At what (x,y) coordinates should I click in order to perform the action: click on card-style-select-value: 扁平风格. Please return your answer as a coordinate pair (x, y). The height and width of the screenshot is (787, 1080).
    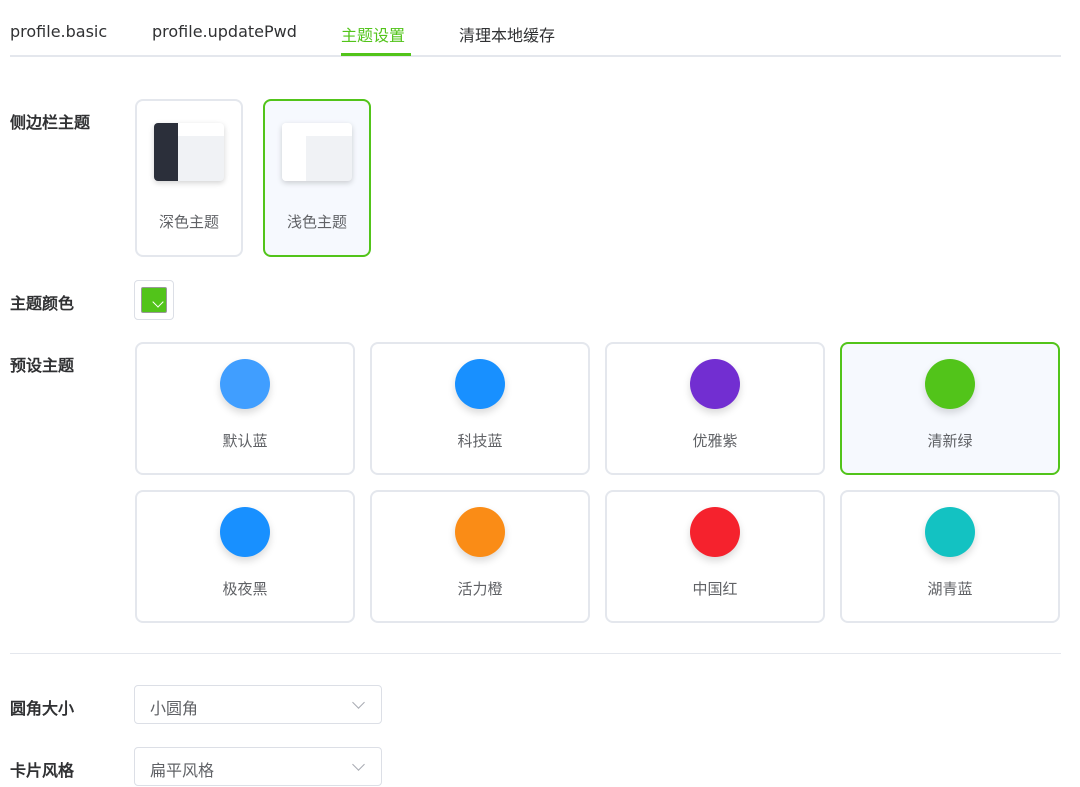
    Looking at the image, I should click on (182, 770).